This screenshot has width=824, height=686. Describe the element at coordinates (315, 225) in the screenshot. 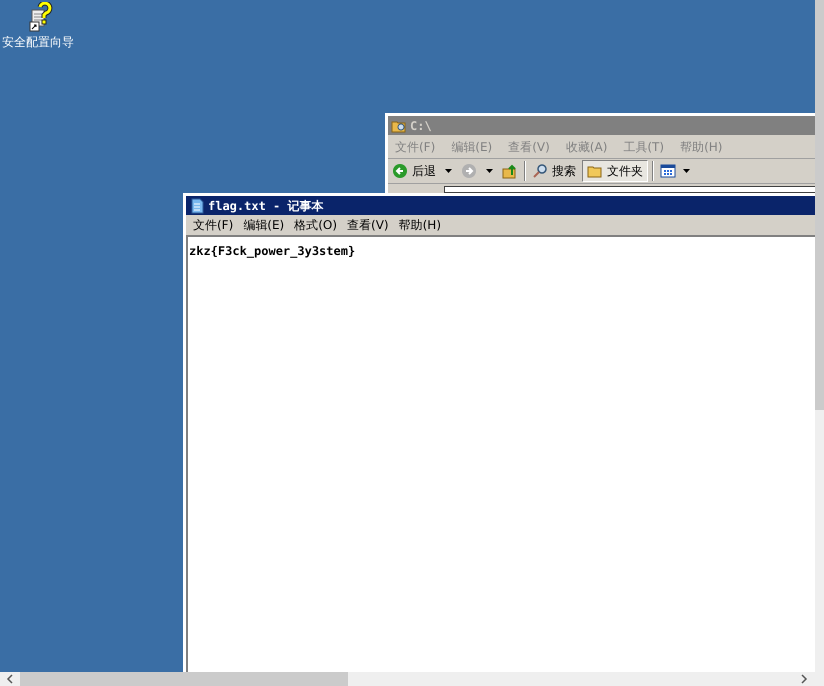

I see `menu-item: 格式(O)` at that location.